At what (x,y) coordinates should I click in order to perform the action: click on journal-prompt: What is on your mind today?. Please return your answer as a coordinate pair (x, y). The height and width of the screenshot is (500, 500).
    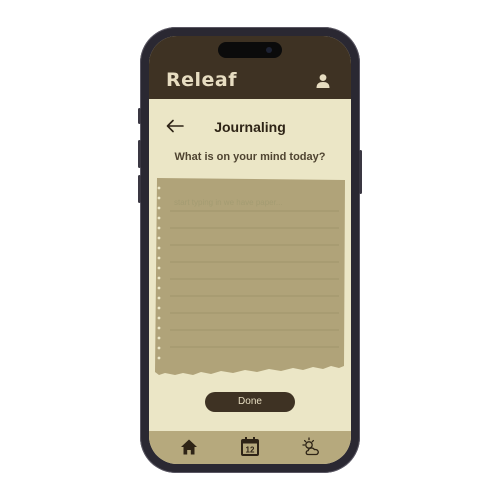
    Looking at the image, I should click on (250, 157).